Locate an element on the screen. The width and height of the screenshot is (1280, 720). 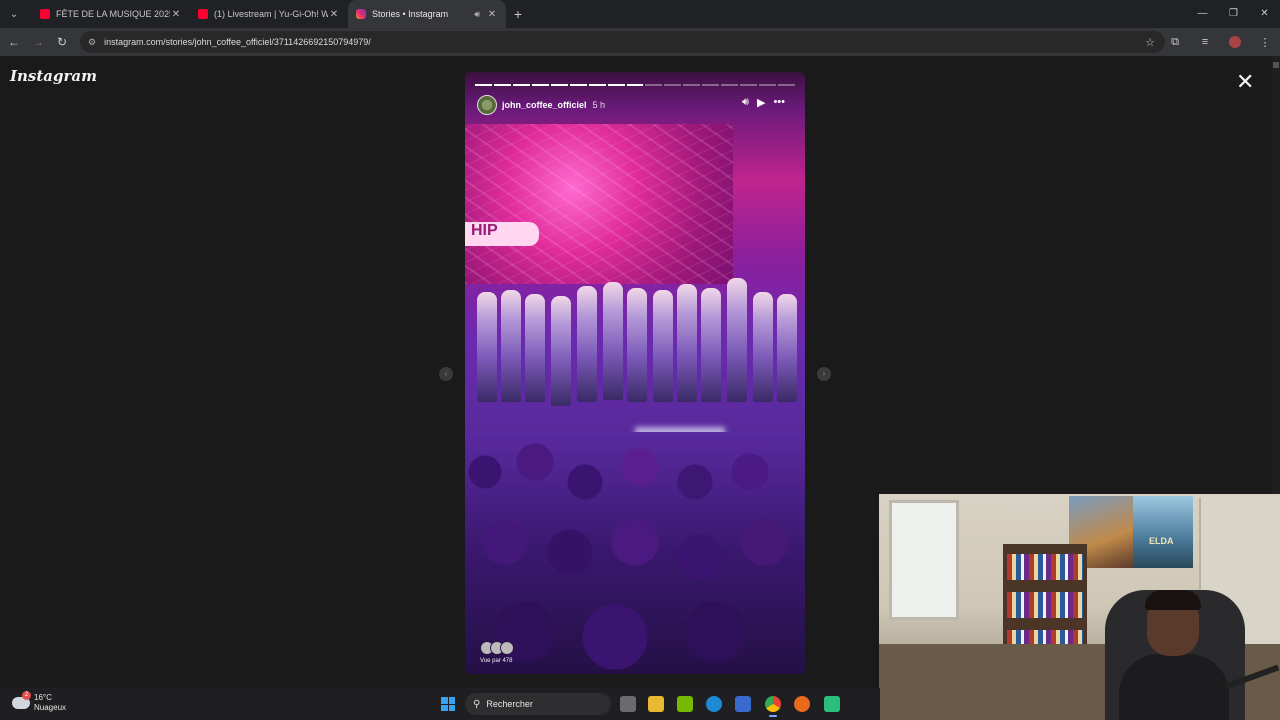
stage-screen is located at coordinates (599, 204).